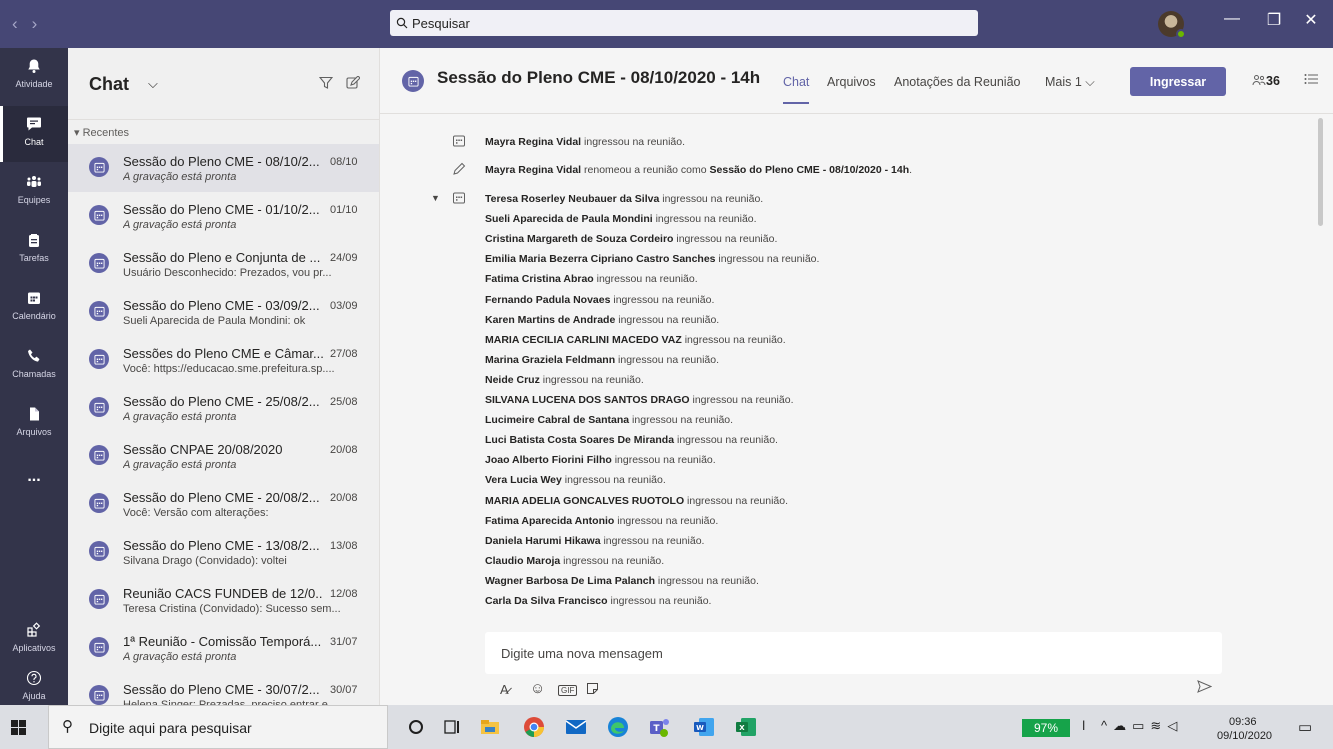 The image size is (1333, 749). Describe the element at coordinates (1311, 20) in the screenshot. I see `close-button: ✕` at that location.